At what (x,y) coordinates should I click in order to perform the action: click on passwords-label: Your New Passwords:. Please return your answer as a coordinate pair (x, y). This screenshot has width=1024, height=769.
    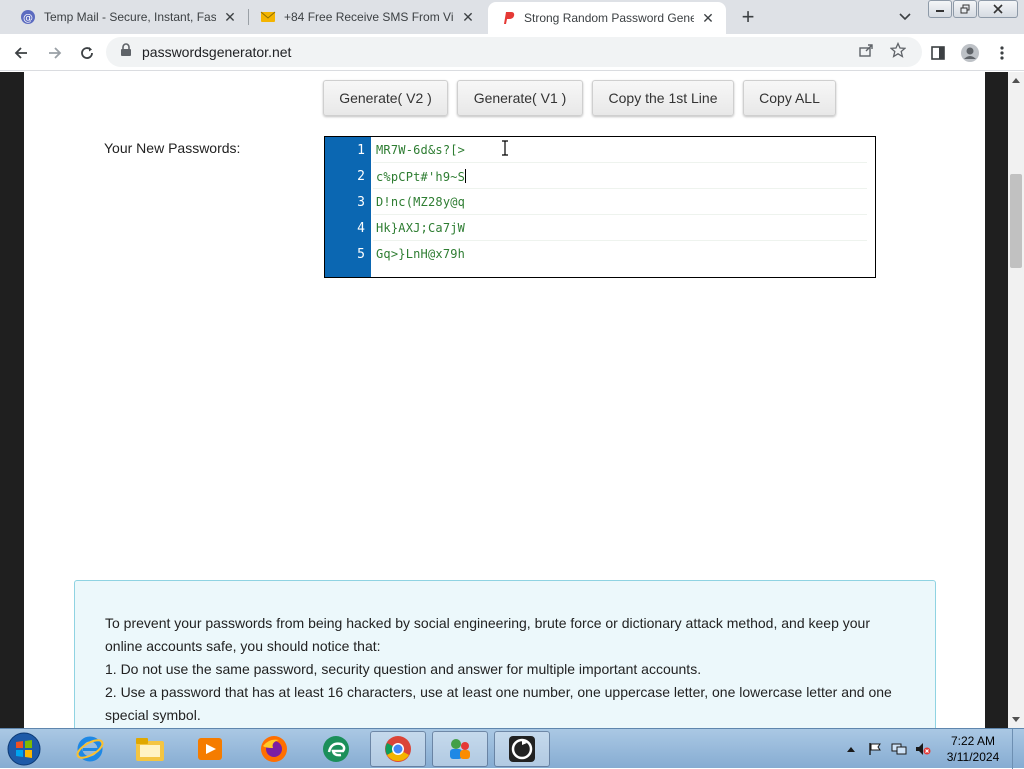
    Looking at the image, I should click on (172, 148).